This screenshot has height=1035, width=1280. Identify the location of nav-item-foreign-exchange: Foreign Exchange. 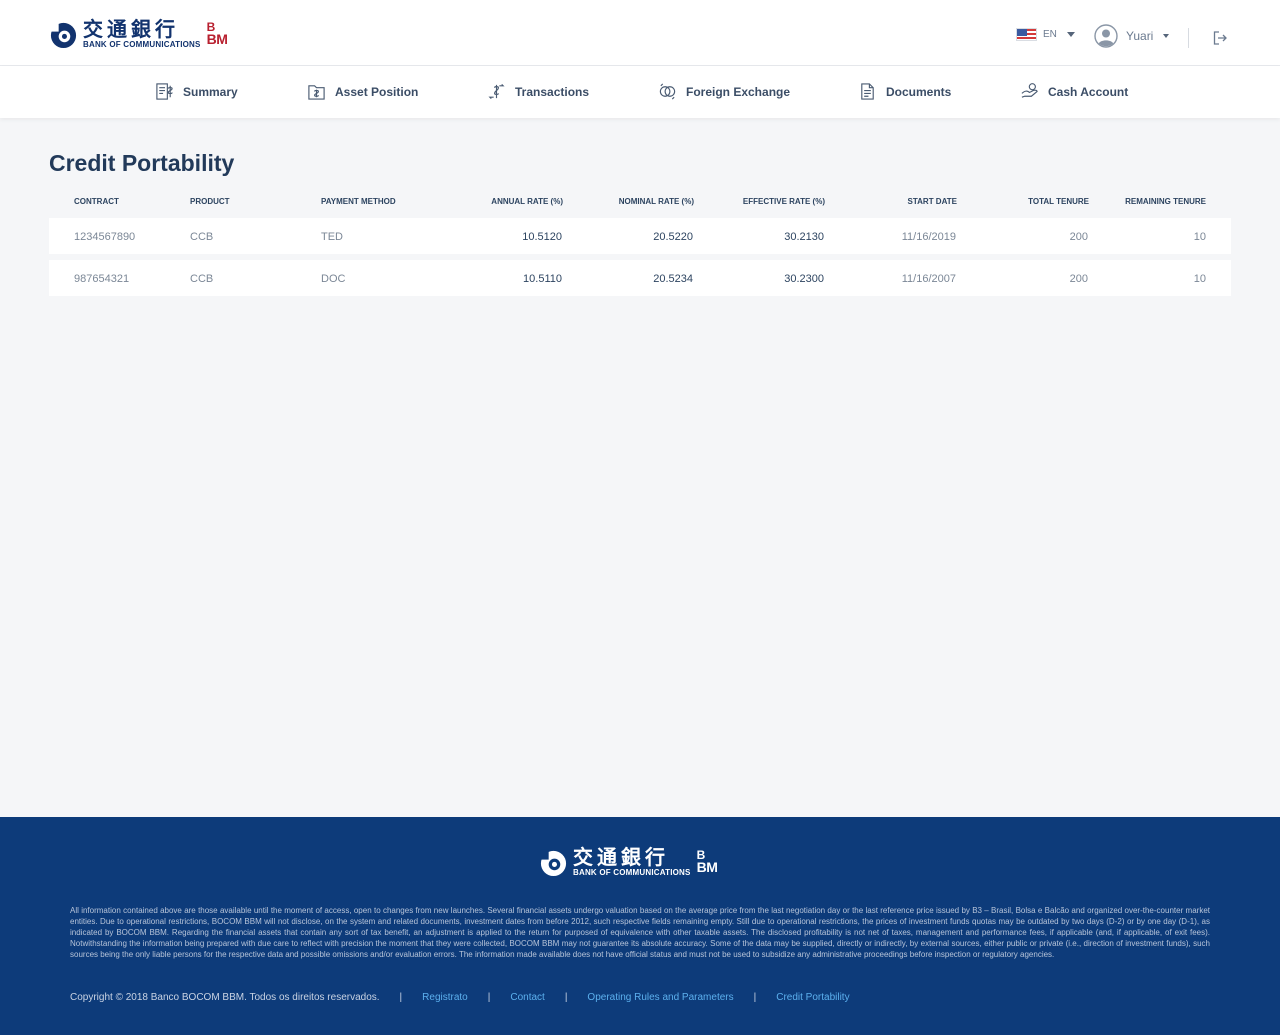
(724, 91).